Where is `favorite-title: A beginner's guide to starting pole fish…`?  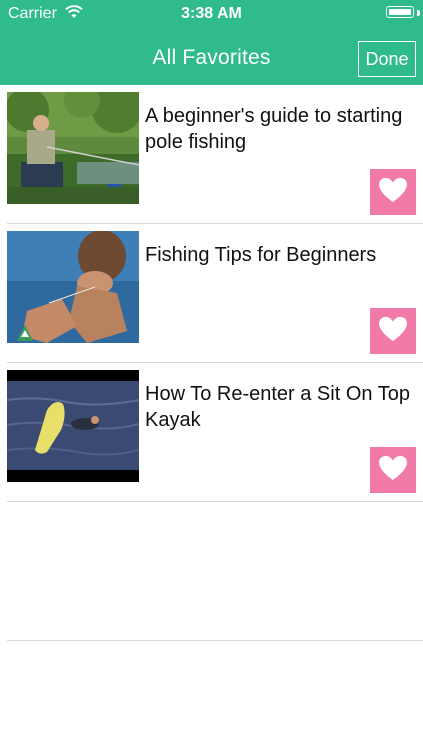 favorite-title: A beginner's guide to starting pole fish… is located at coordinates (278, 129).